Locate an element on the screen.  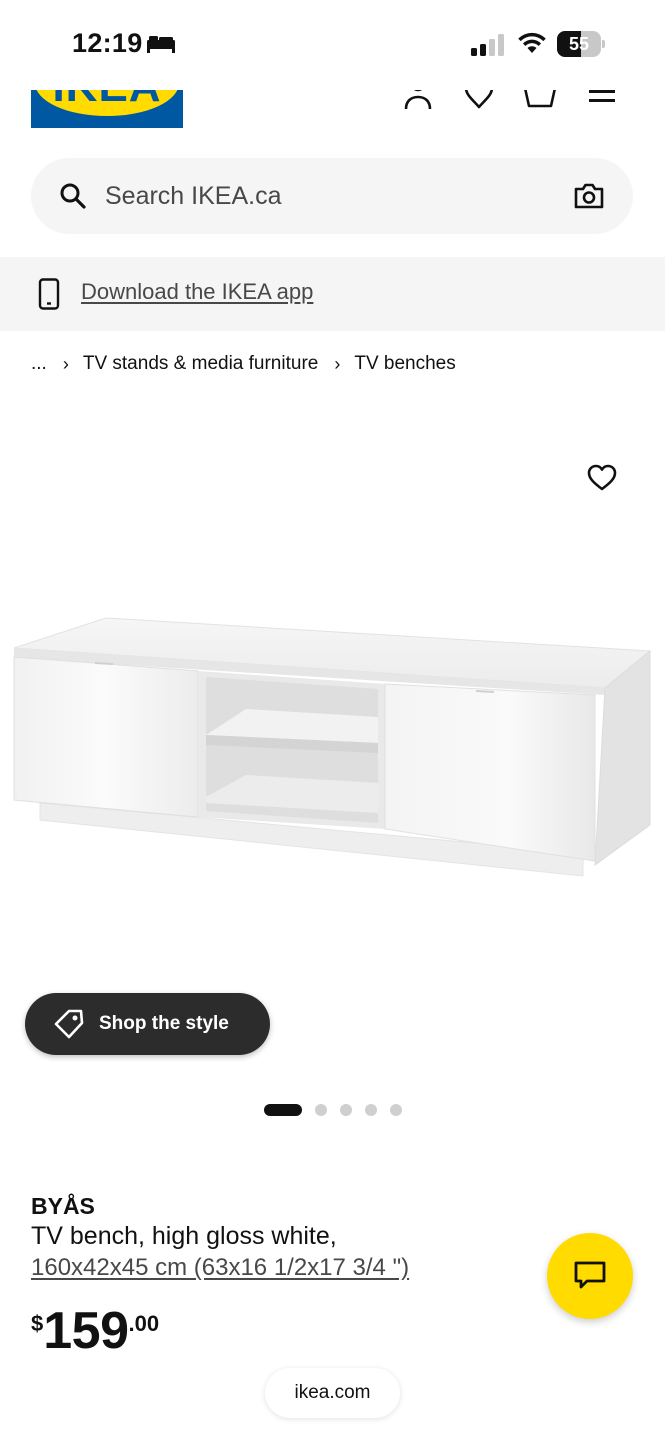
shop-the-style-button: Shop the style is located at coordinates (147, 1024).